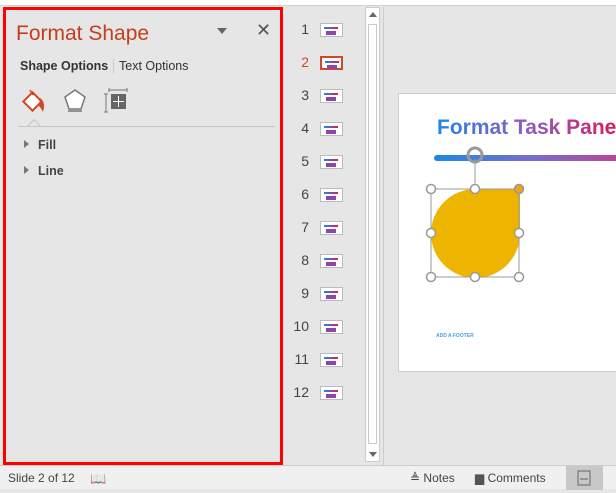 Image resolution: width=616 pixels, height=493 pixels. I want to click on scrollbar-thumb, so click(372, 234).